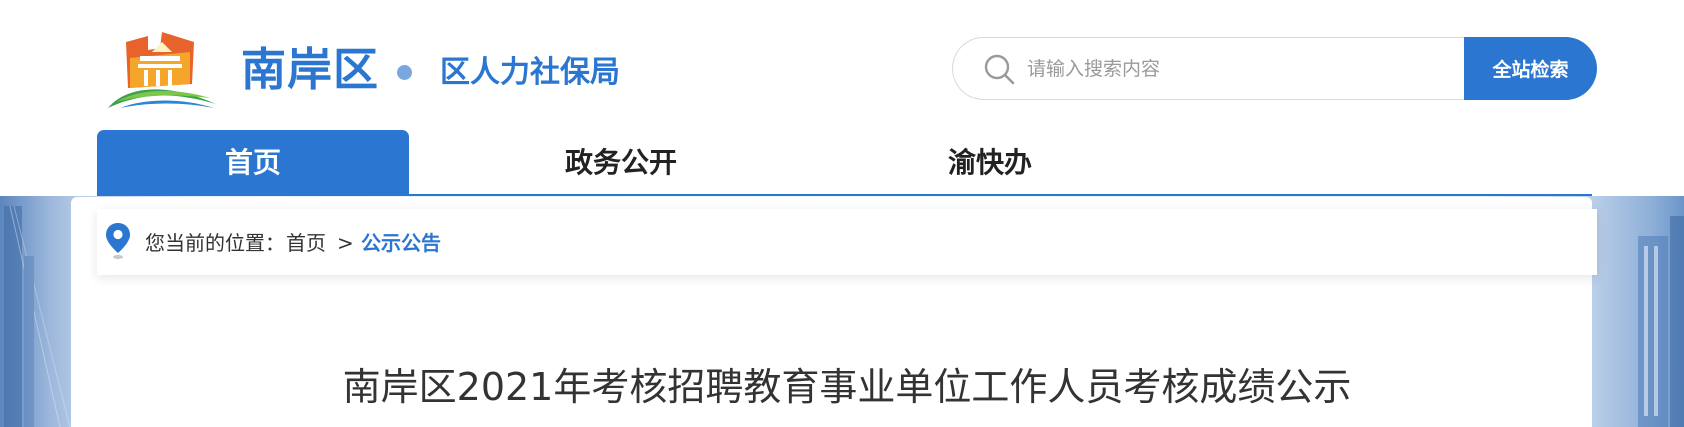 This screenshot has width=1684, height=427. Describe the element at coordinates (990, 162) in the screenshot. I see `nav-item-yukuaiban: 渝快办` at that location.